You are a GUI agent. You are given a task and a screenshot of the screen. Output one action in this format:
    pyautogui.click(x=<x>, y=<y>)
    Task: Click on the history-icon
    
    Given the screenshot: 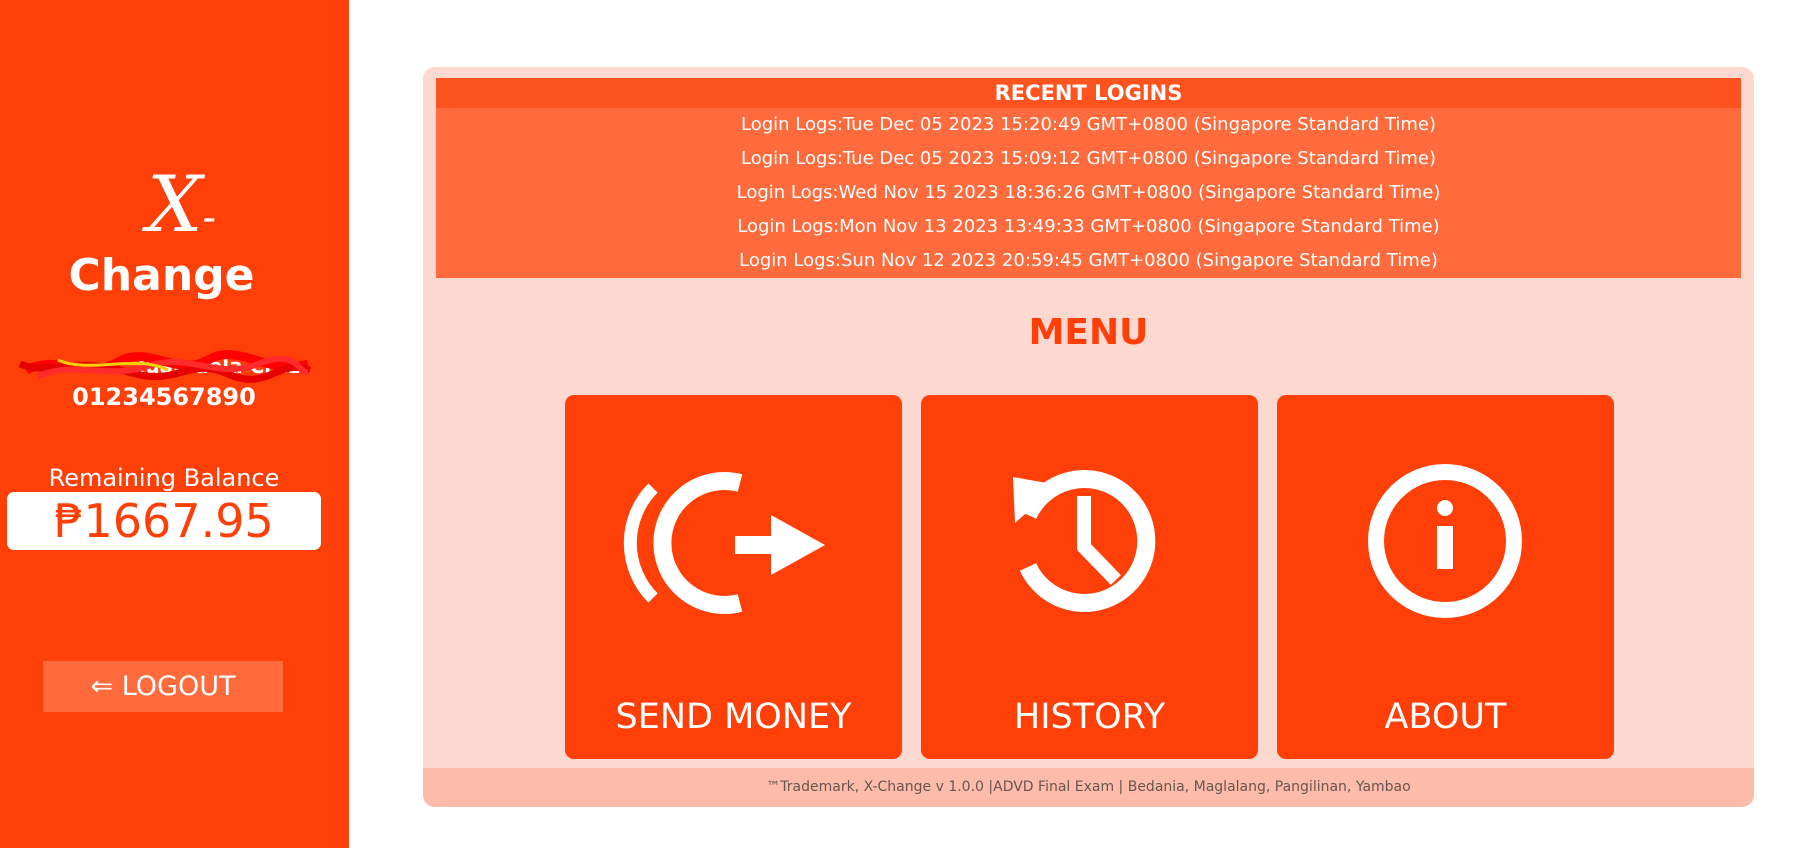 What is the action you would take?
    pyautogui.click(x=1084, y=541)
    